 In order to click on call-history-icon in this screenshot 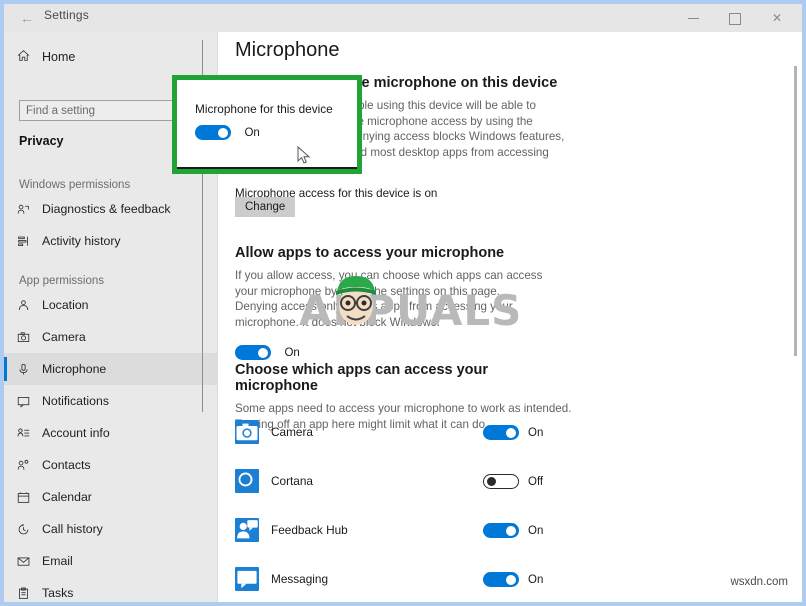, I will do `click(23, 529)`.